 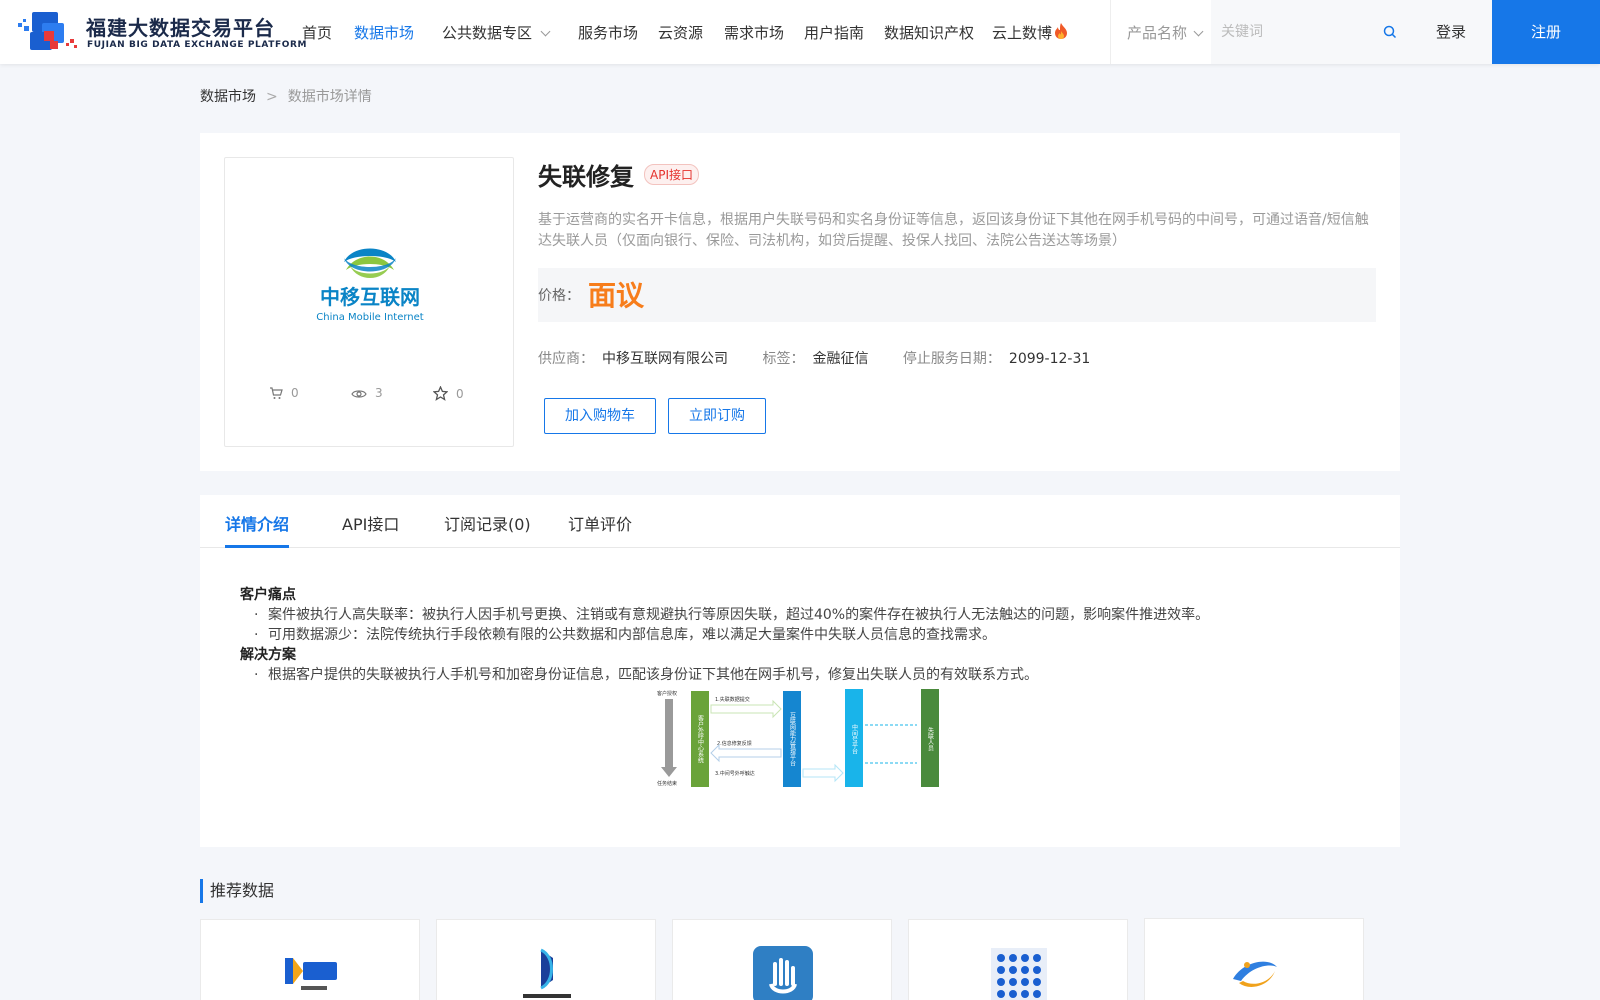 What do you see at coordinates (783, 359) in the screenshot?
I see `tag-label: 标签：` at bounding box center [783, 359].